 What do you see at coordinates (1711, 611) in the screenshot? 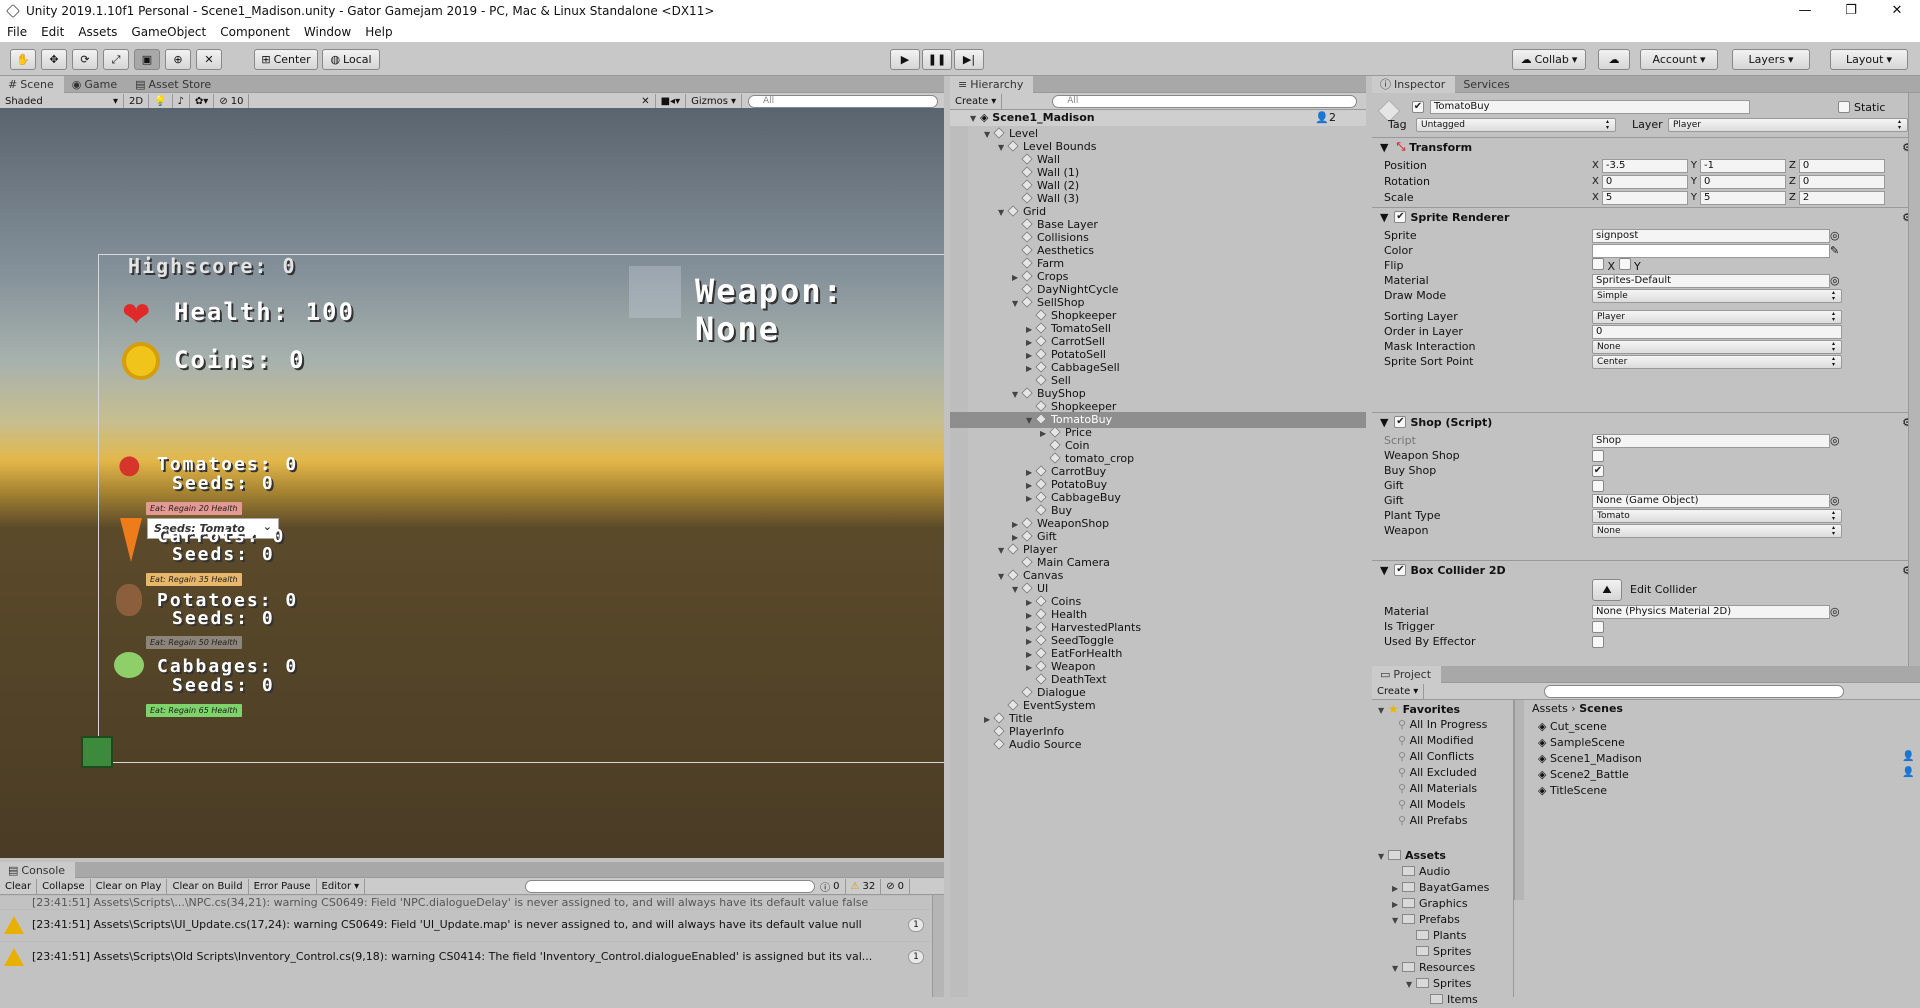
I see `collider-field: None (Physics Material 2D)` at bounding box center [1711, 611].